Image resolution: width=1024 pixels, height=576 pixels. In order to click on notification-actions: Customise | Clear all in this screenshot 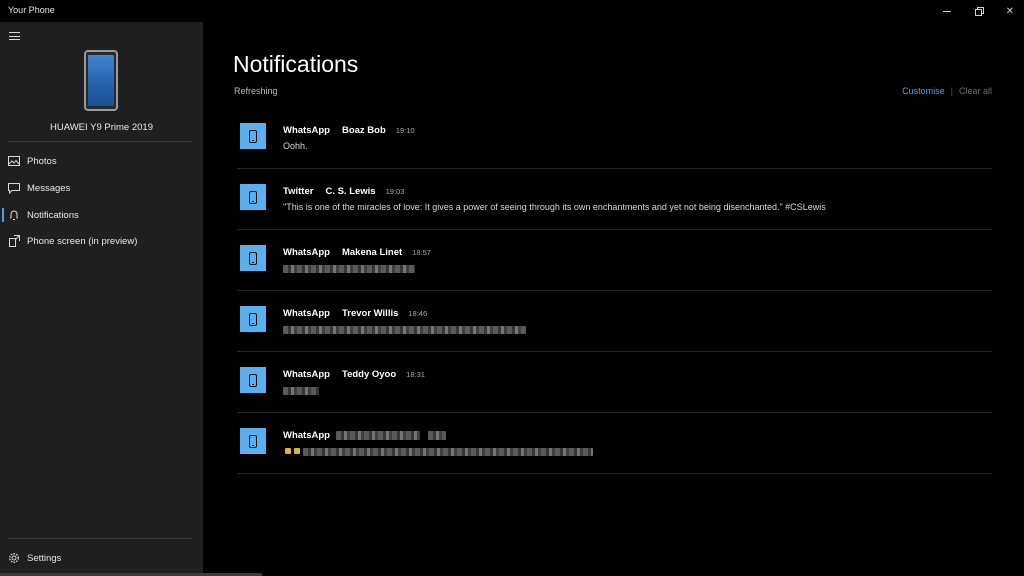, I will do `click(947, 91)`.